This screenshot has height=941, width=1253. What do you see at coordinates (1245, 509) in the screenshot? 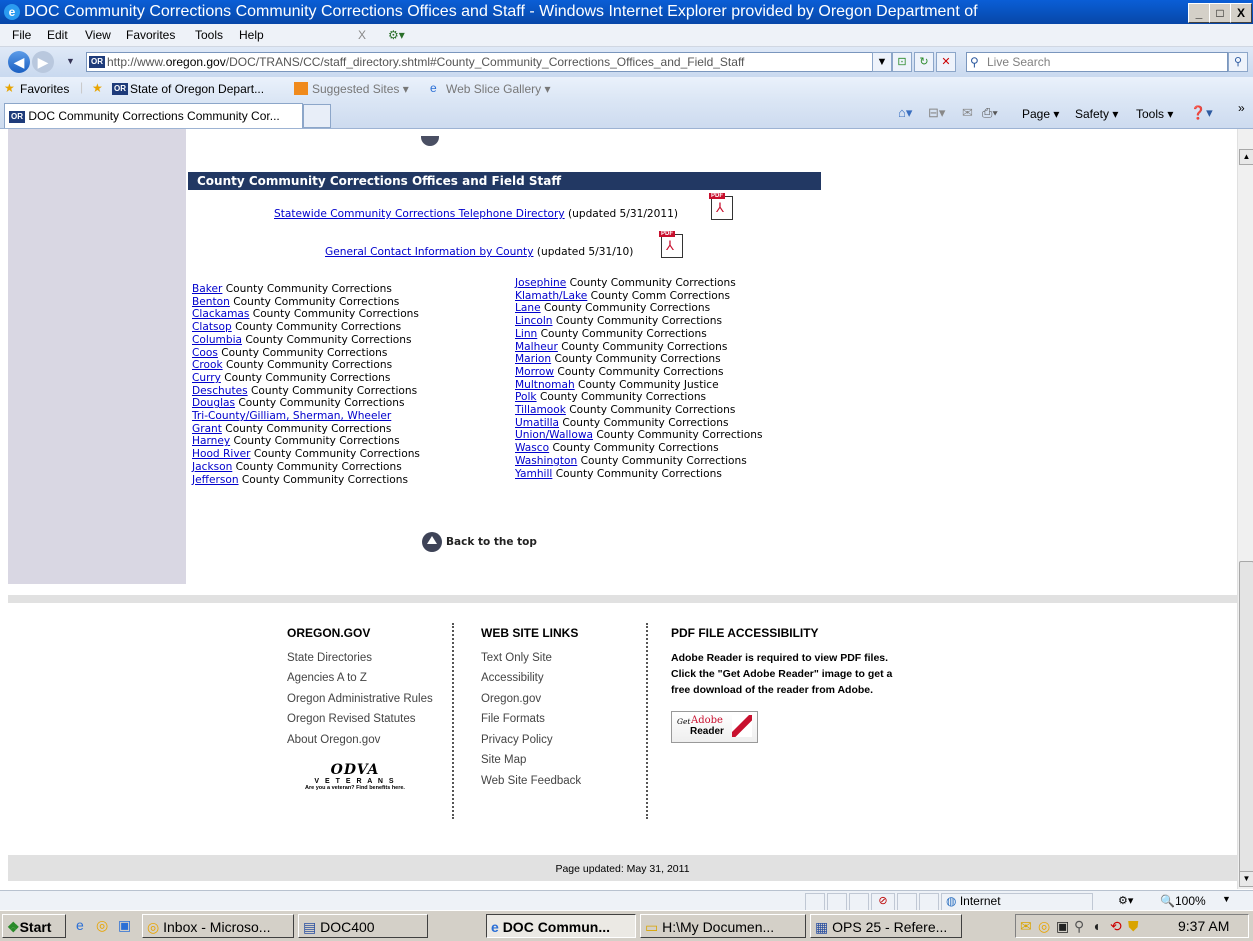
I see `vertical-scrollbar: ▲ ▼` at bounding box center [1245, 509].